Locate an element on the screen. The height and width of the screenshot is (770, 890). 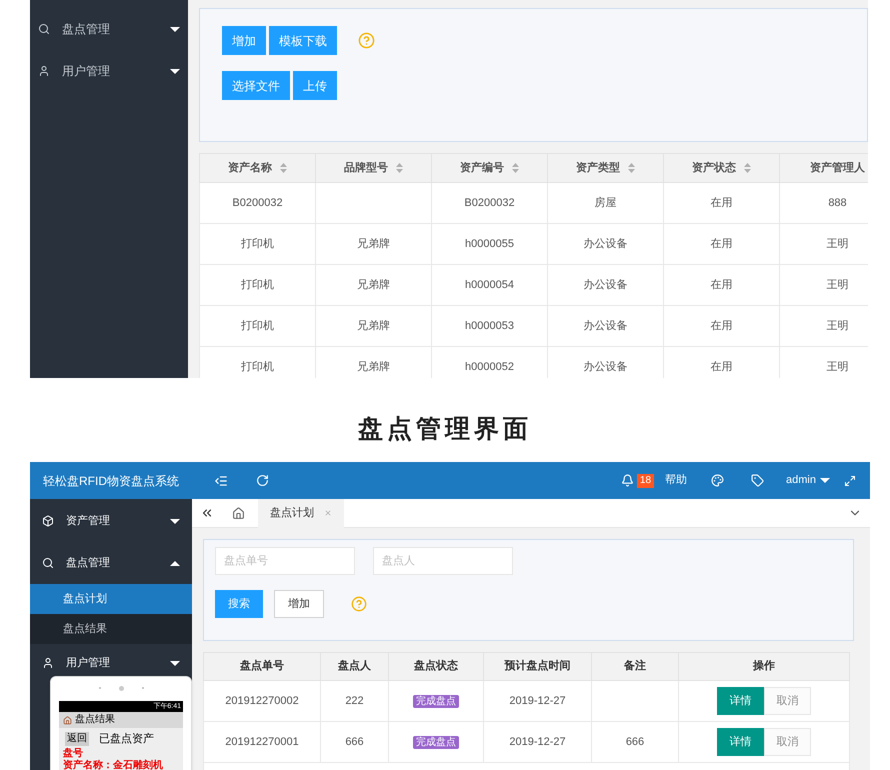
phone-text-line: 盘号 is located at coordinates (73, 754).